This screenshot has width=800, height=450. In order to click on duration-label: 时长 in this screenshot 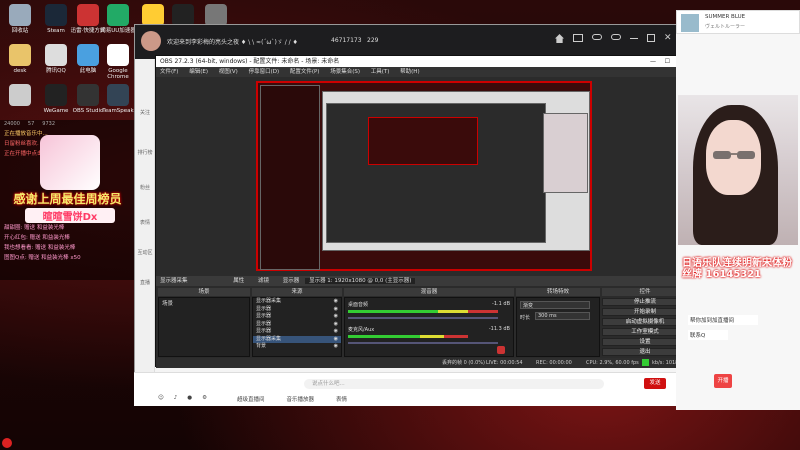, I will do `click(525, 318)`.